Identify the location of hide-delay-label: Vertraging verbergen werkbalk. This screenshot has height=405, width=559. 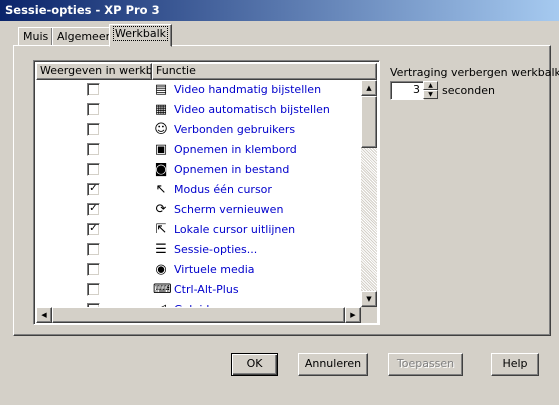
(474, 72).